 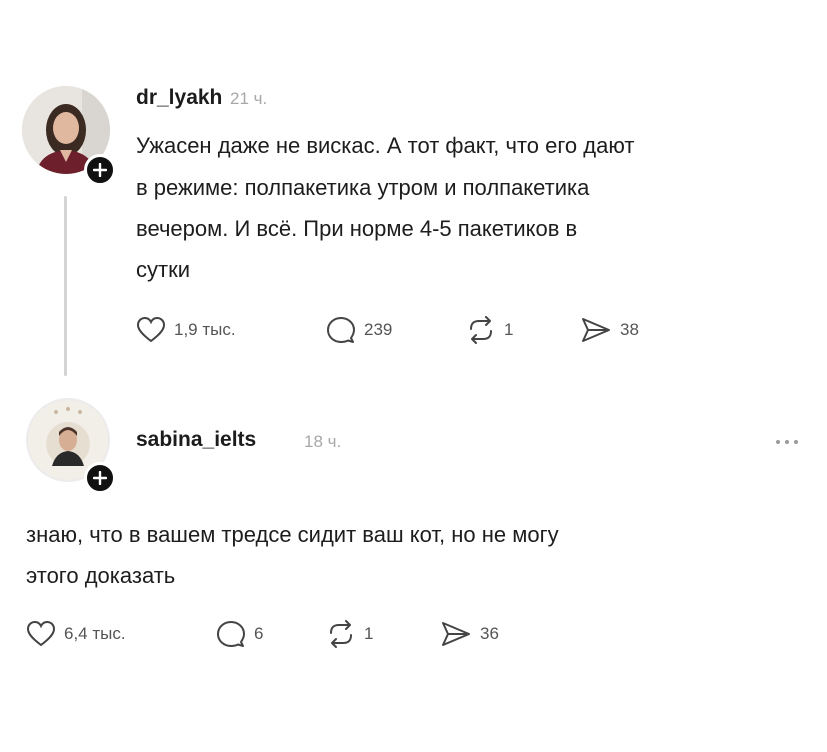 I want to click on like-button: 6,4 тыс., so click(x=76, y=634).